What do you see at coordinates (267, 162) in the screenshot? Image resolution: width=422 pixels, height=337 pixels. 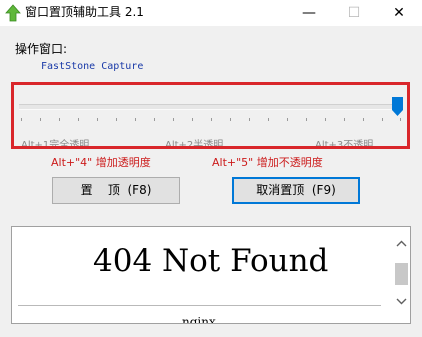 I see `hint-increase-opacity: Alt+"5" 增加不透明度` at bounding box center [267, 162].